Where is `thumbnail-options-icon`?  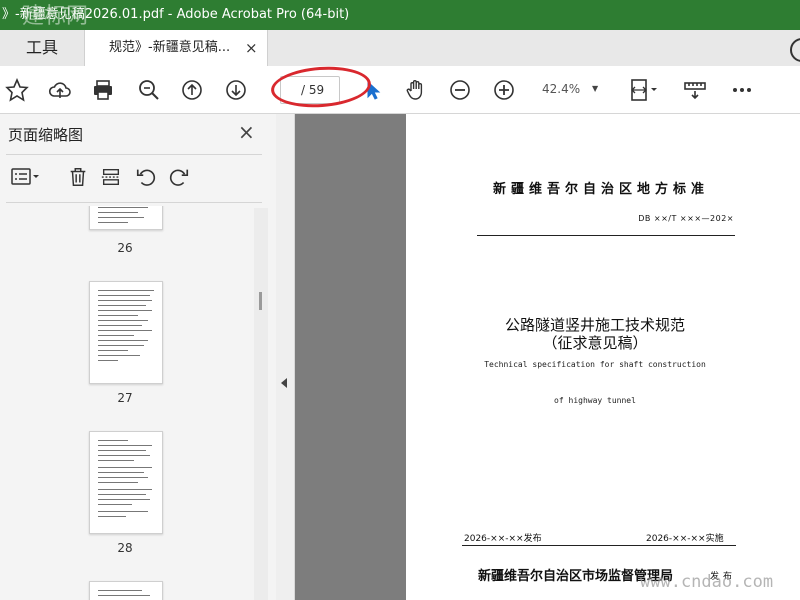
thumbnail-options-icon is located at coordinates (25, 177).